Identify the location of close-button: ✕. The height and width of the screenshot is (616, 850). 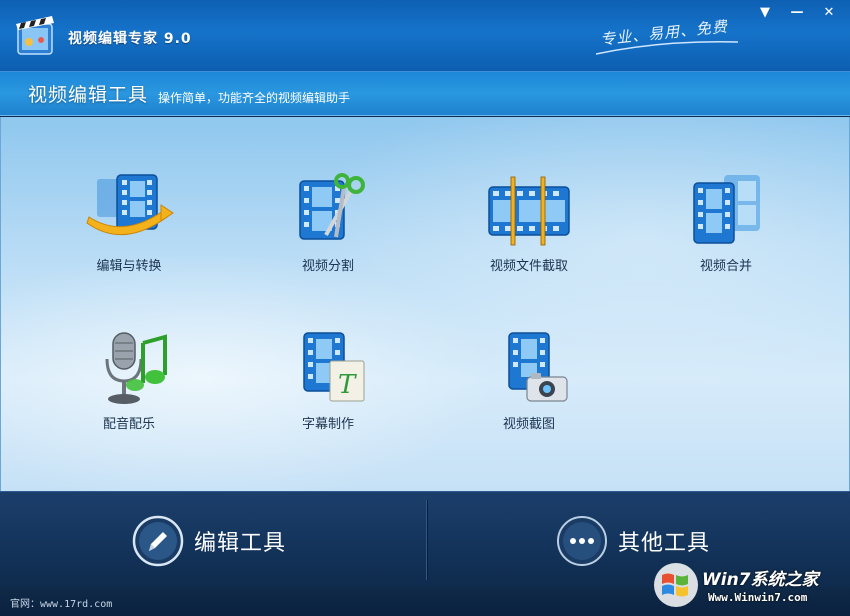
(829, 12).